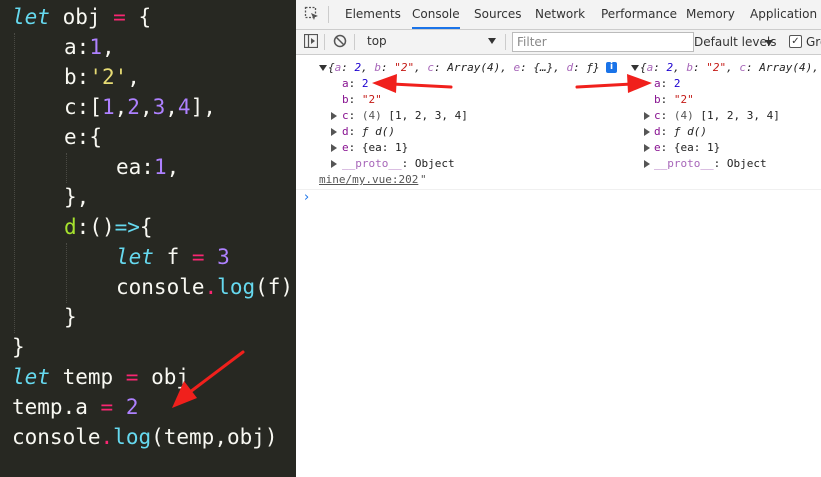 This screenshot has height=477, width=821. What do you see at coordinates (687, 148) in the screenshot?
I see `property-e-right: e: {ea: 1}` at bounding box center [687, 148].